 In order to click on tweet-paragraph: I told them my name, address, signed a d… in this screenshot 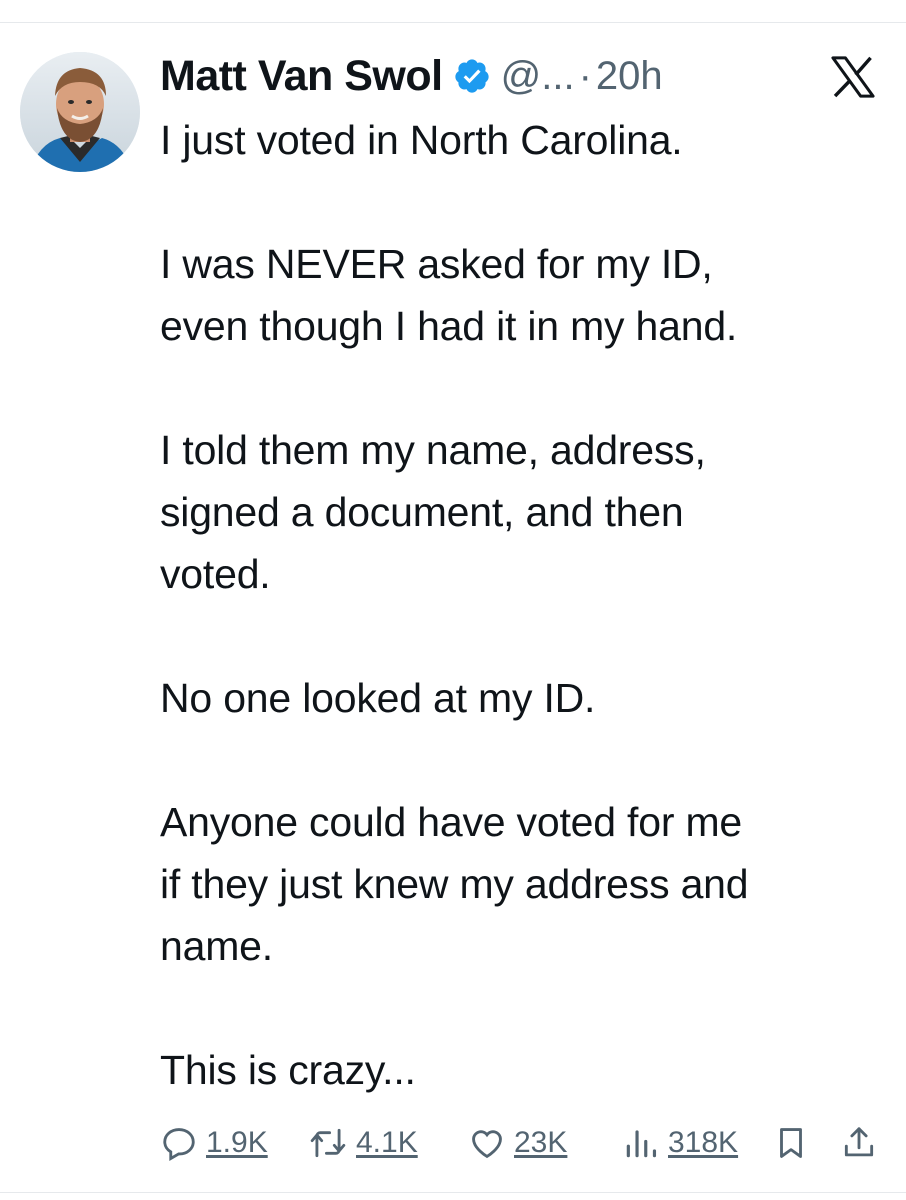, I will do `click(433, 512)`.